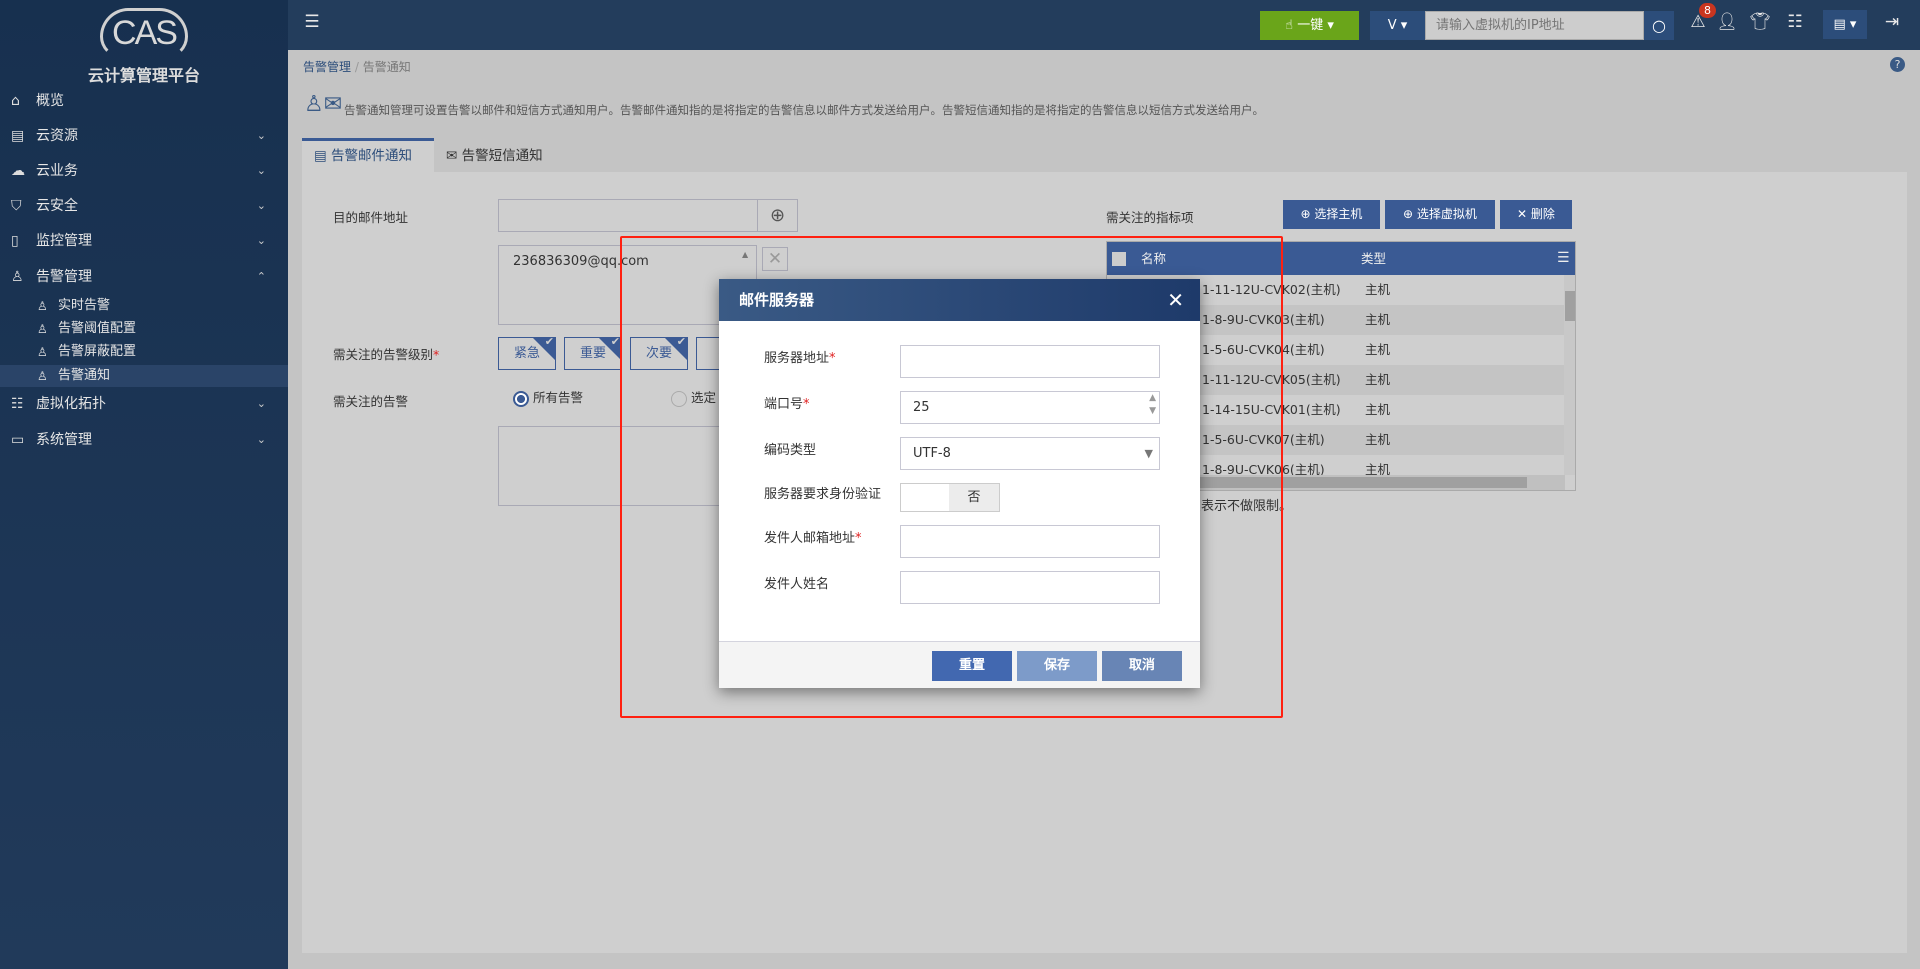 This screenshot has width=1920, height=969. I want to click on home-icon: ⌂, so click(15, 101).